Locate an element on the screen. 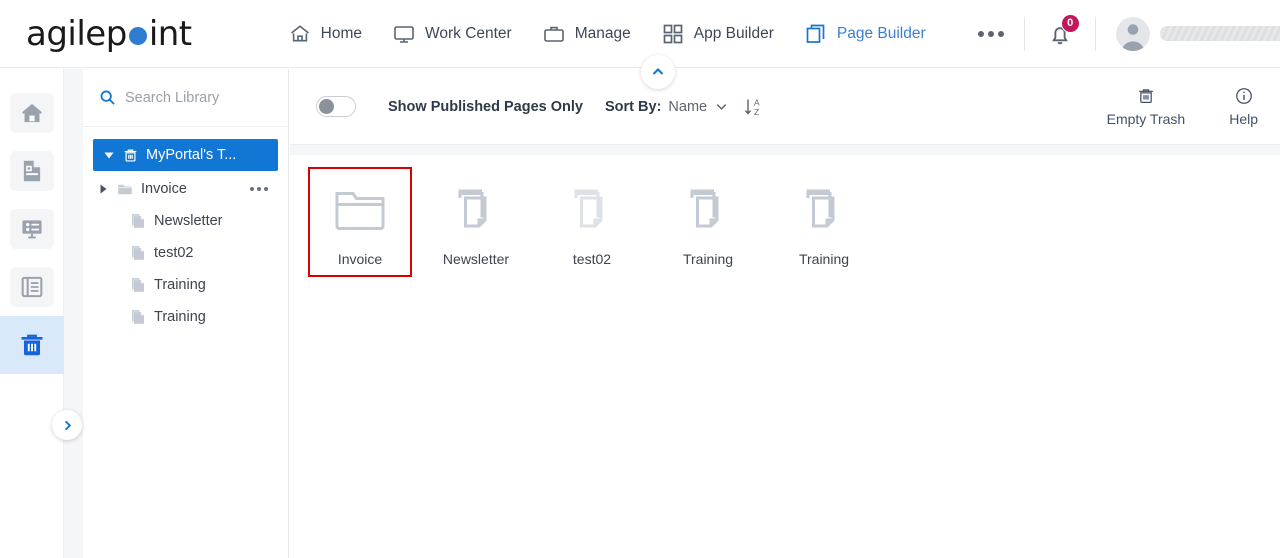 The height and width of the screenshot is (558, 1280). rail-item-page is located at coordinates (32, 171).